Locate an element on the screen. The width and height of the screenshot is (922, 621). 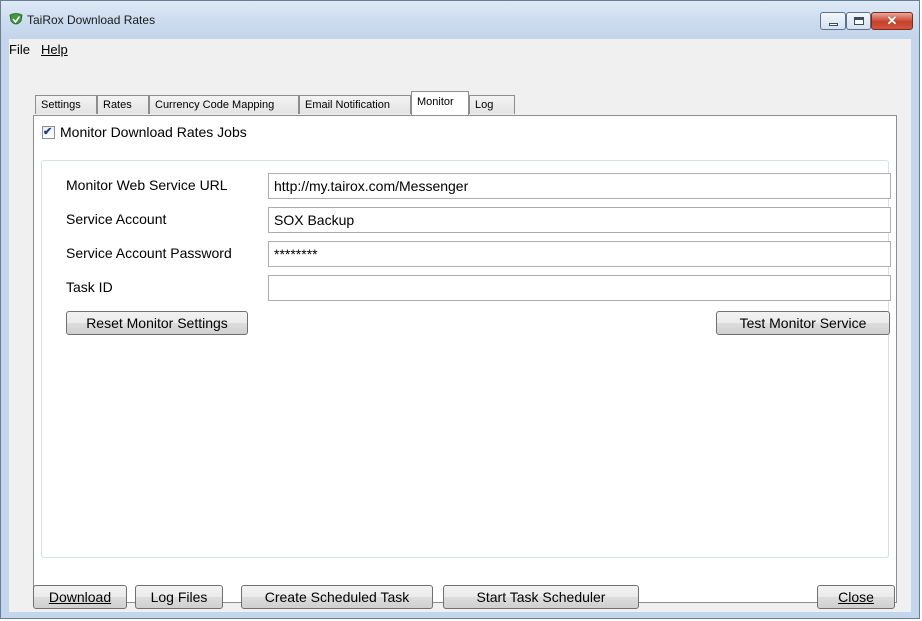
log-files-label: Log Files is located at coordinates (179, 597).